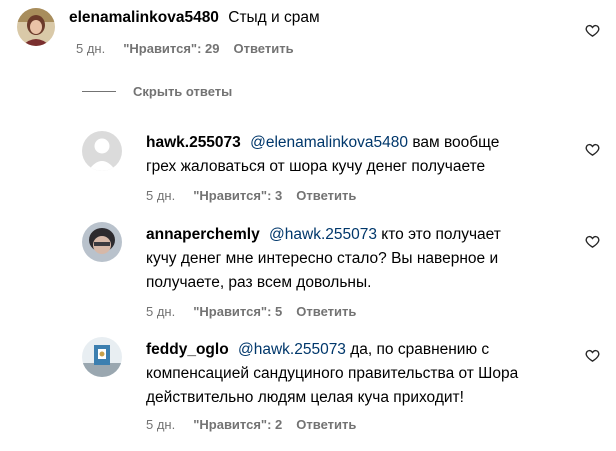 The height and width of the screenshot is (451, 616). I want to click on username: feddy_oglo, so click(187, 349).